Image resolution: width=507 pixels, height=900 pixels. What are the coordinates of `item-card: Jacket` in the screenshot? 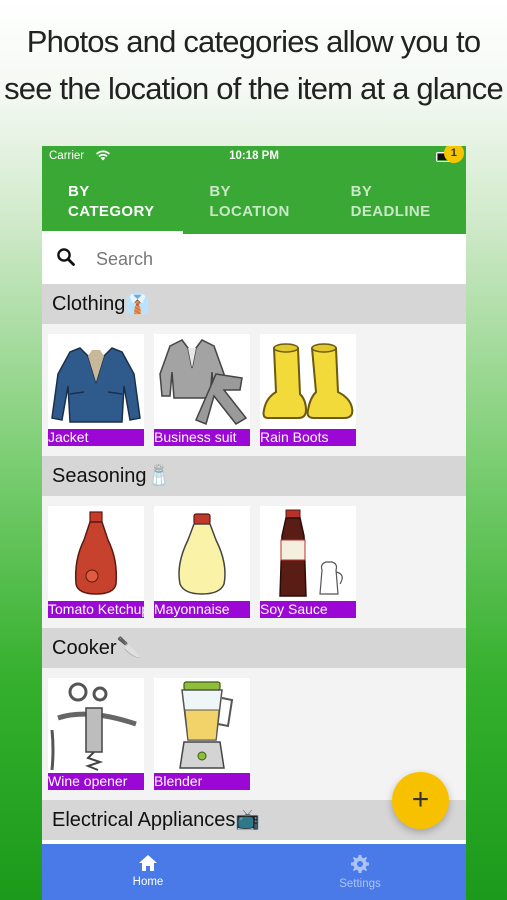 It's located at (96, 390).